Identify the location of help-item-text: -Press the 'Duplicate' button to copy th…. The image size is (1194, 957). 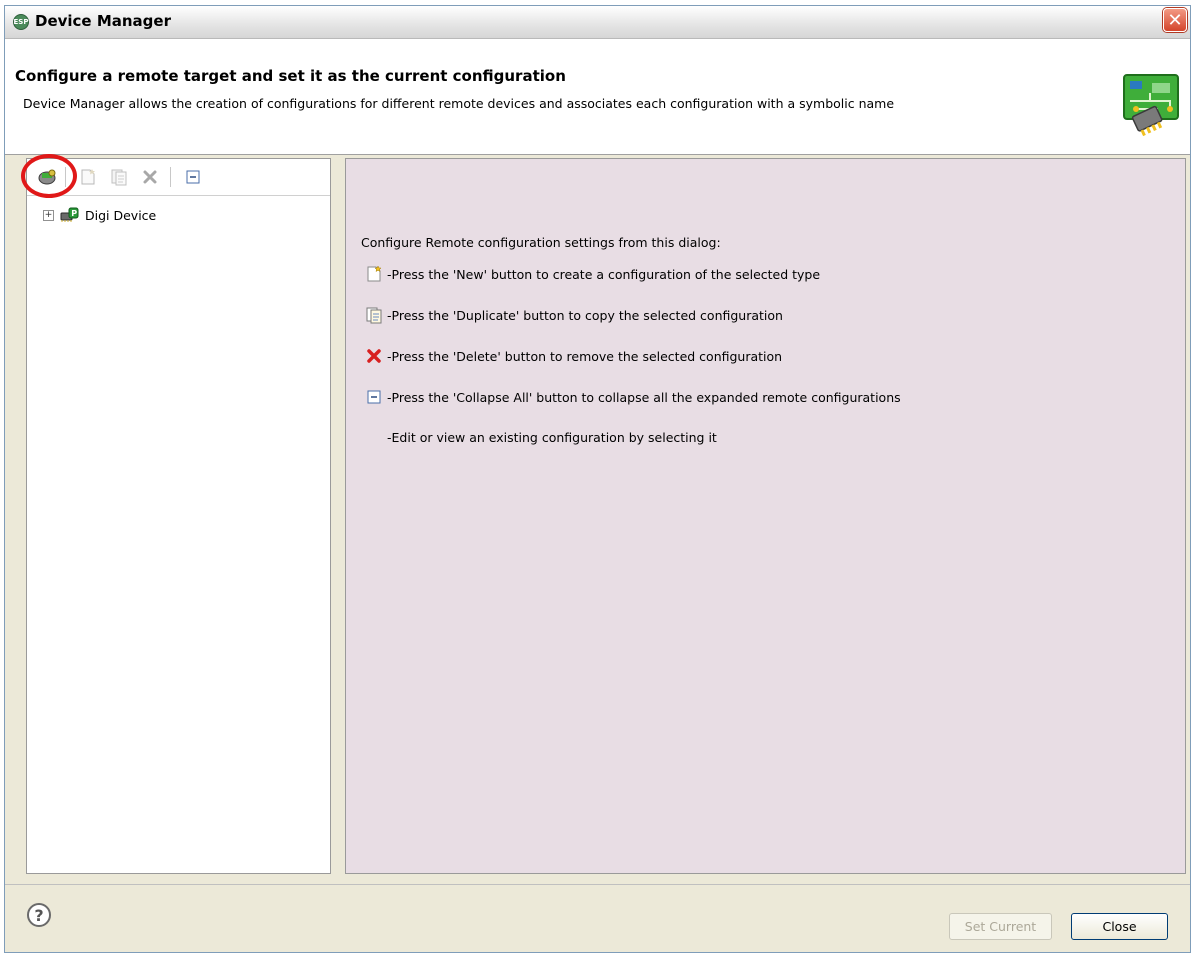
(585, 315).